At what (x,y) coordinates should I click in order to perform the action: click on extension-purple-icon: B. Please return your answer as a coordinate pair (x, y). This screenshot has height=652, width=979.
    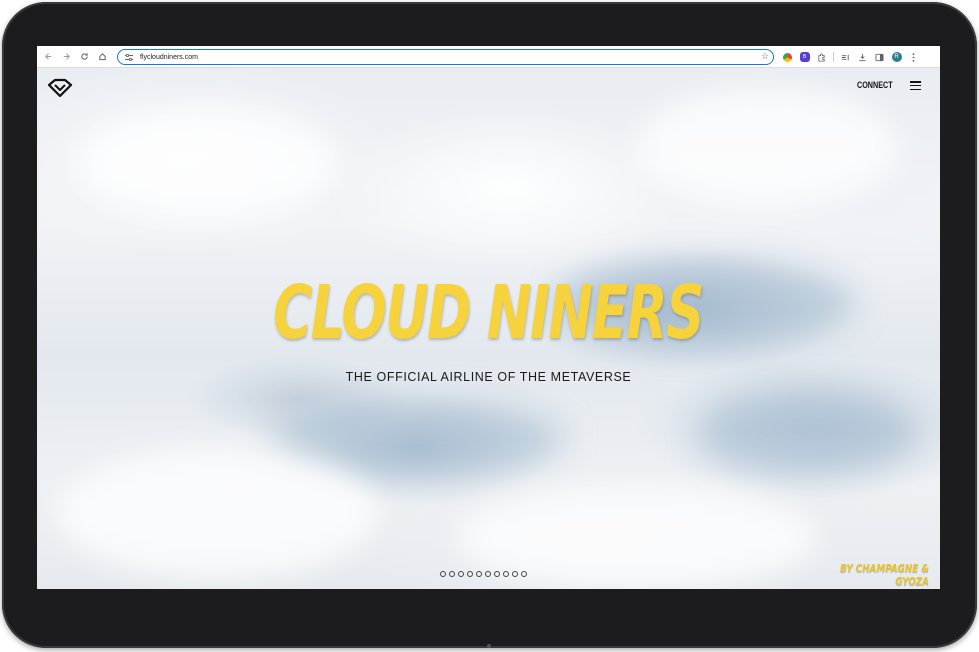
    Looking at the image, I should click on (804, 57).